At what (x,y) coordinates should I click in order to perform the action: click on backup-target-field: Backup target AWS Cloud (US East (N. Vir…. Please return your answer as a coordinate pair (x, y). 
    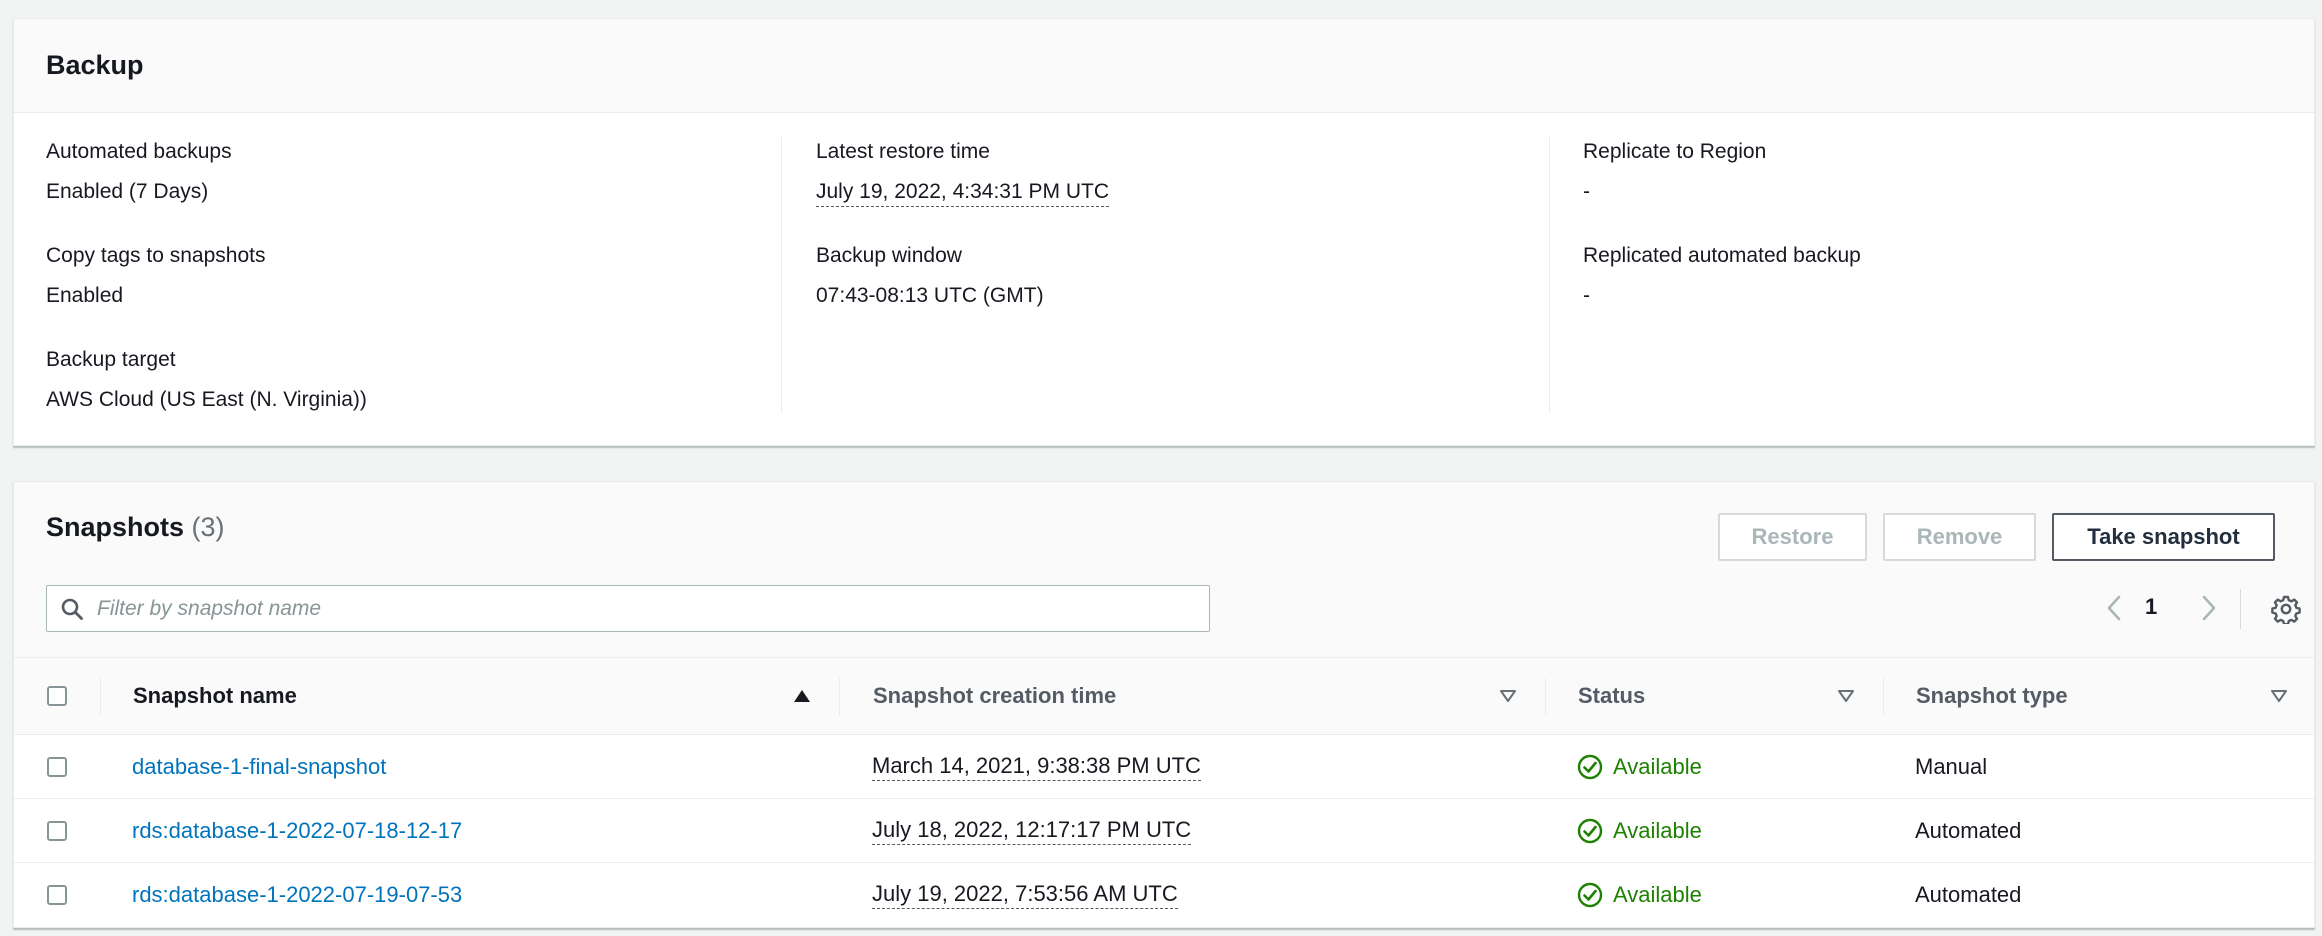
    Looking at the image, I should click on (416, 397).